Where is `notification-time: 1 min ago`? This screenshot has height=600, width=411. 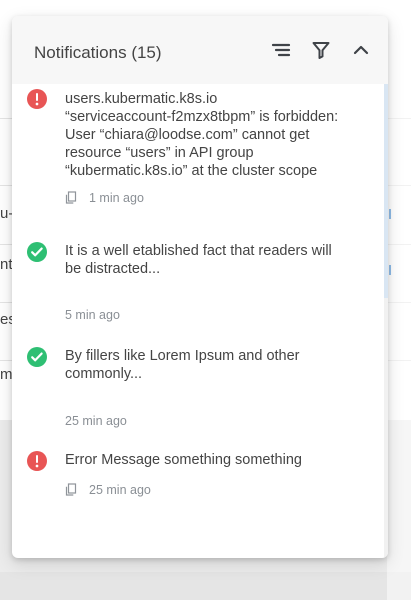 notification-time: 1 min ago is located at coordinates (116, 197).